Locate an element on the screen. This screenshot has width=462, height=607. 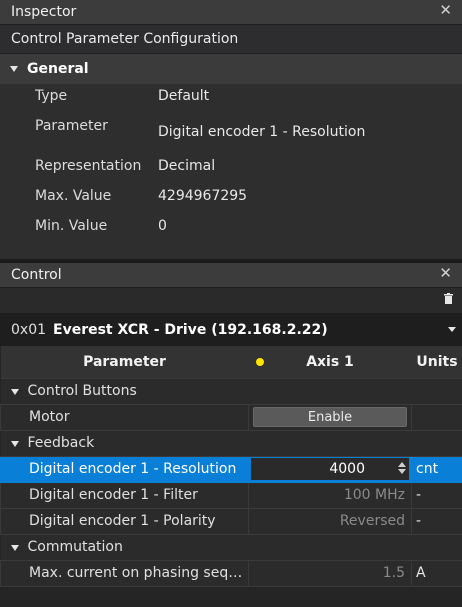
control-header: Control ✕ is located at coordinates (231, 275).